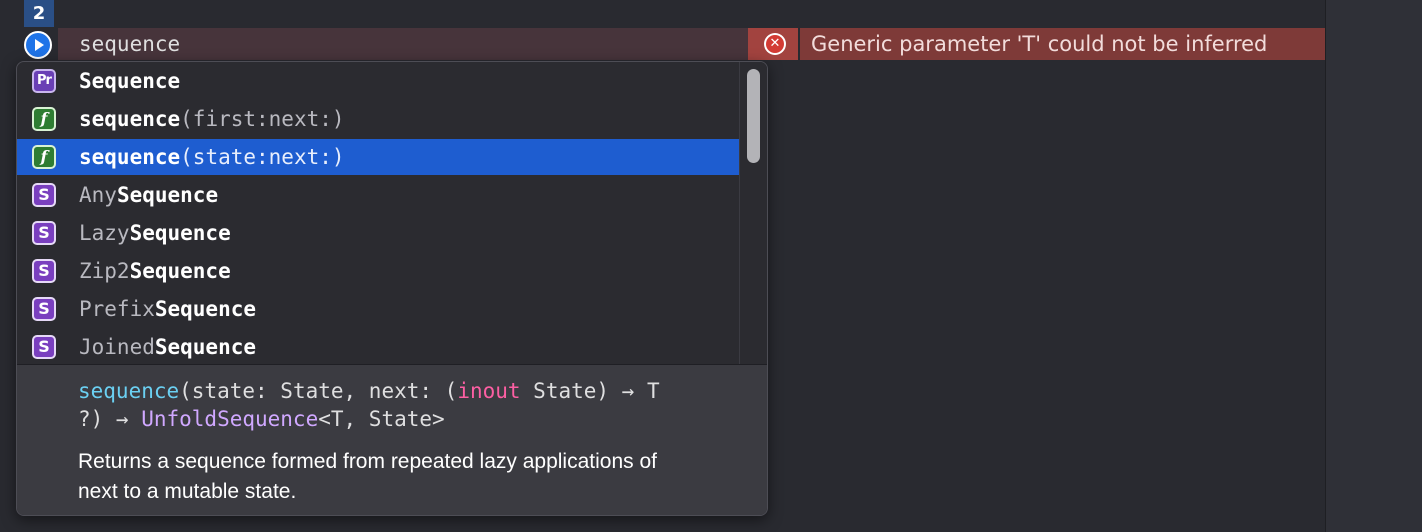 Image resolution: width=1422 pixels, height=532 pixels. Describe the element at coordinates (381, 419) in the screenshot. I see `signature-part: <T, State>` at that location.